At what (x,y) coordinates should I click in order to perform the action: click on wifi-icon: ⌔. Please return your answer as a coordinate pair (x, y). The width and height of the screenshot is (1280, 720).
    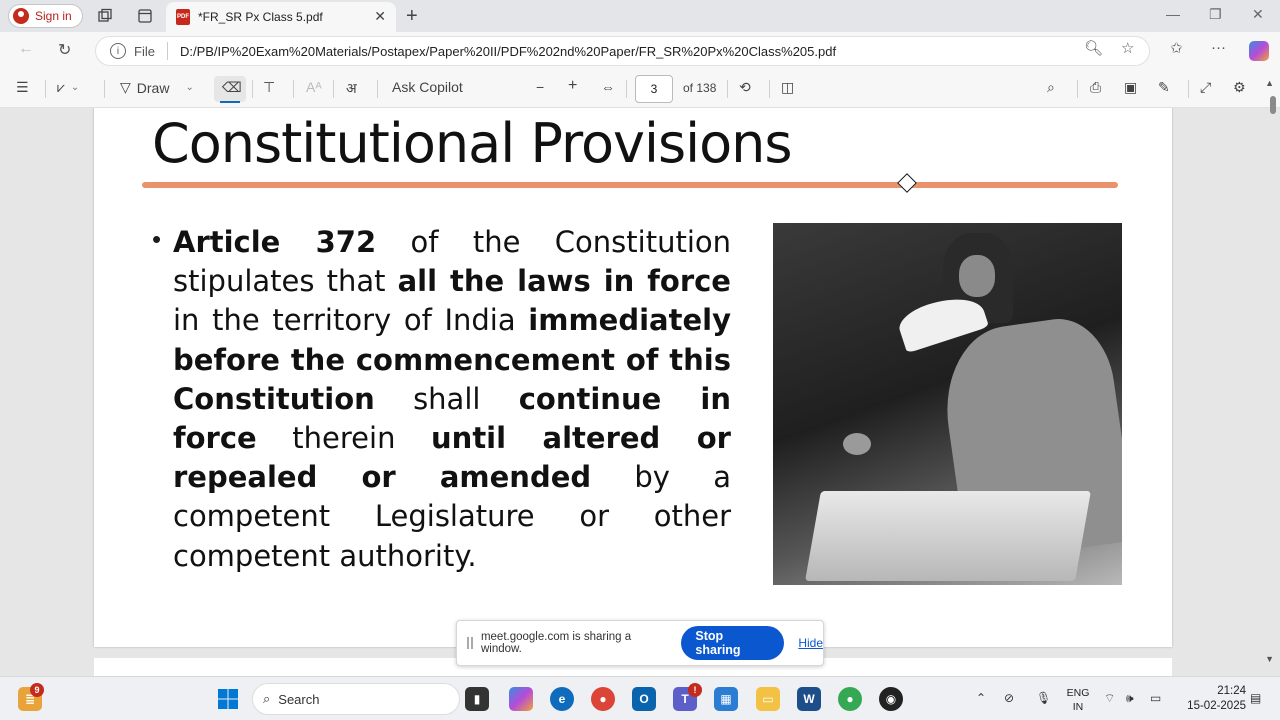
    Looking at the image, I should click on (1109, 698).